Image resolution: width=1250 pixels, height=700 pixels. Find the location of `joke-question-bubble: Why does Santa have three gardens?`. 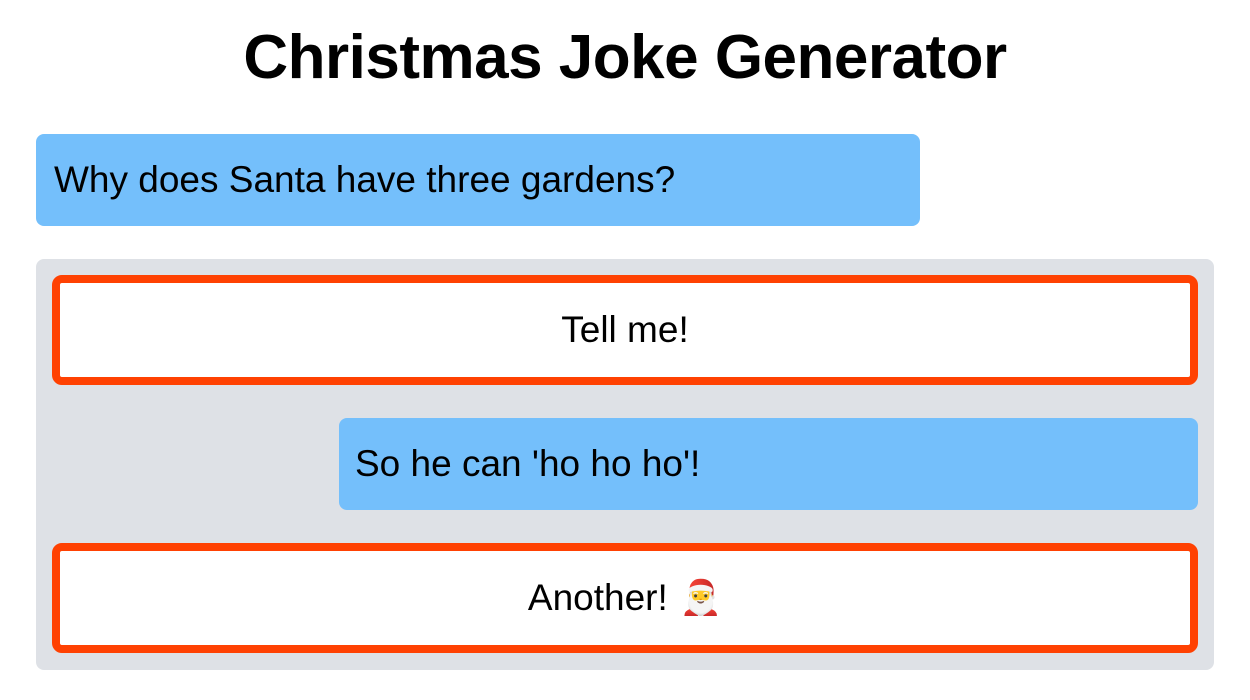

joke-question-bubble: Why does Santa have three gardens? is located at coordinates (478, 180).